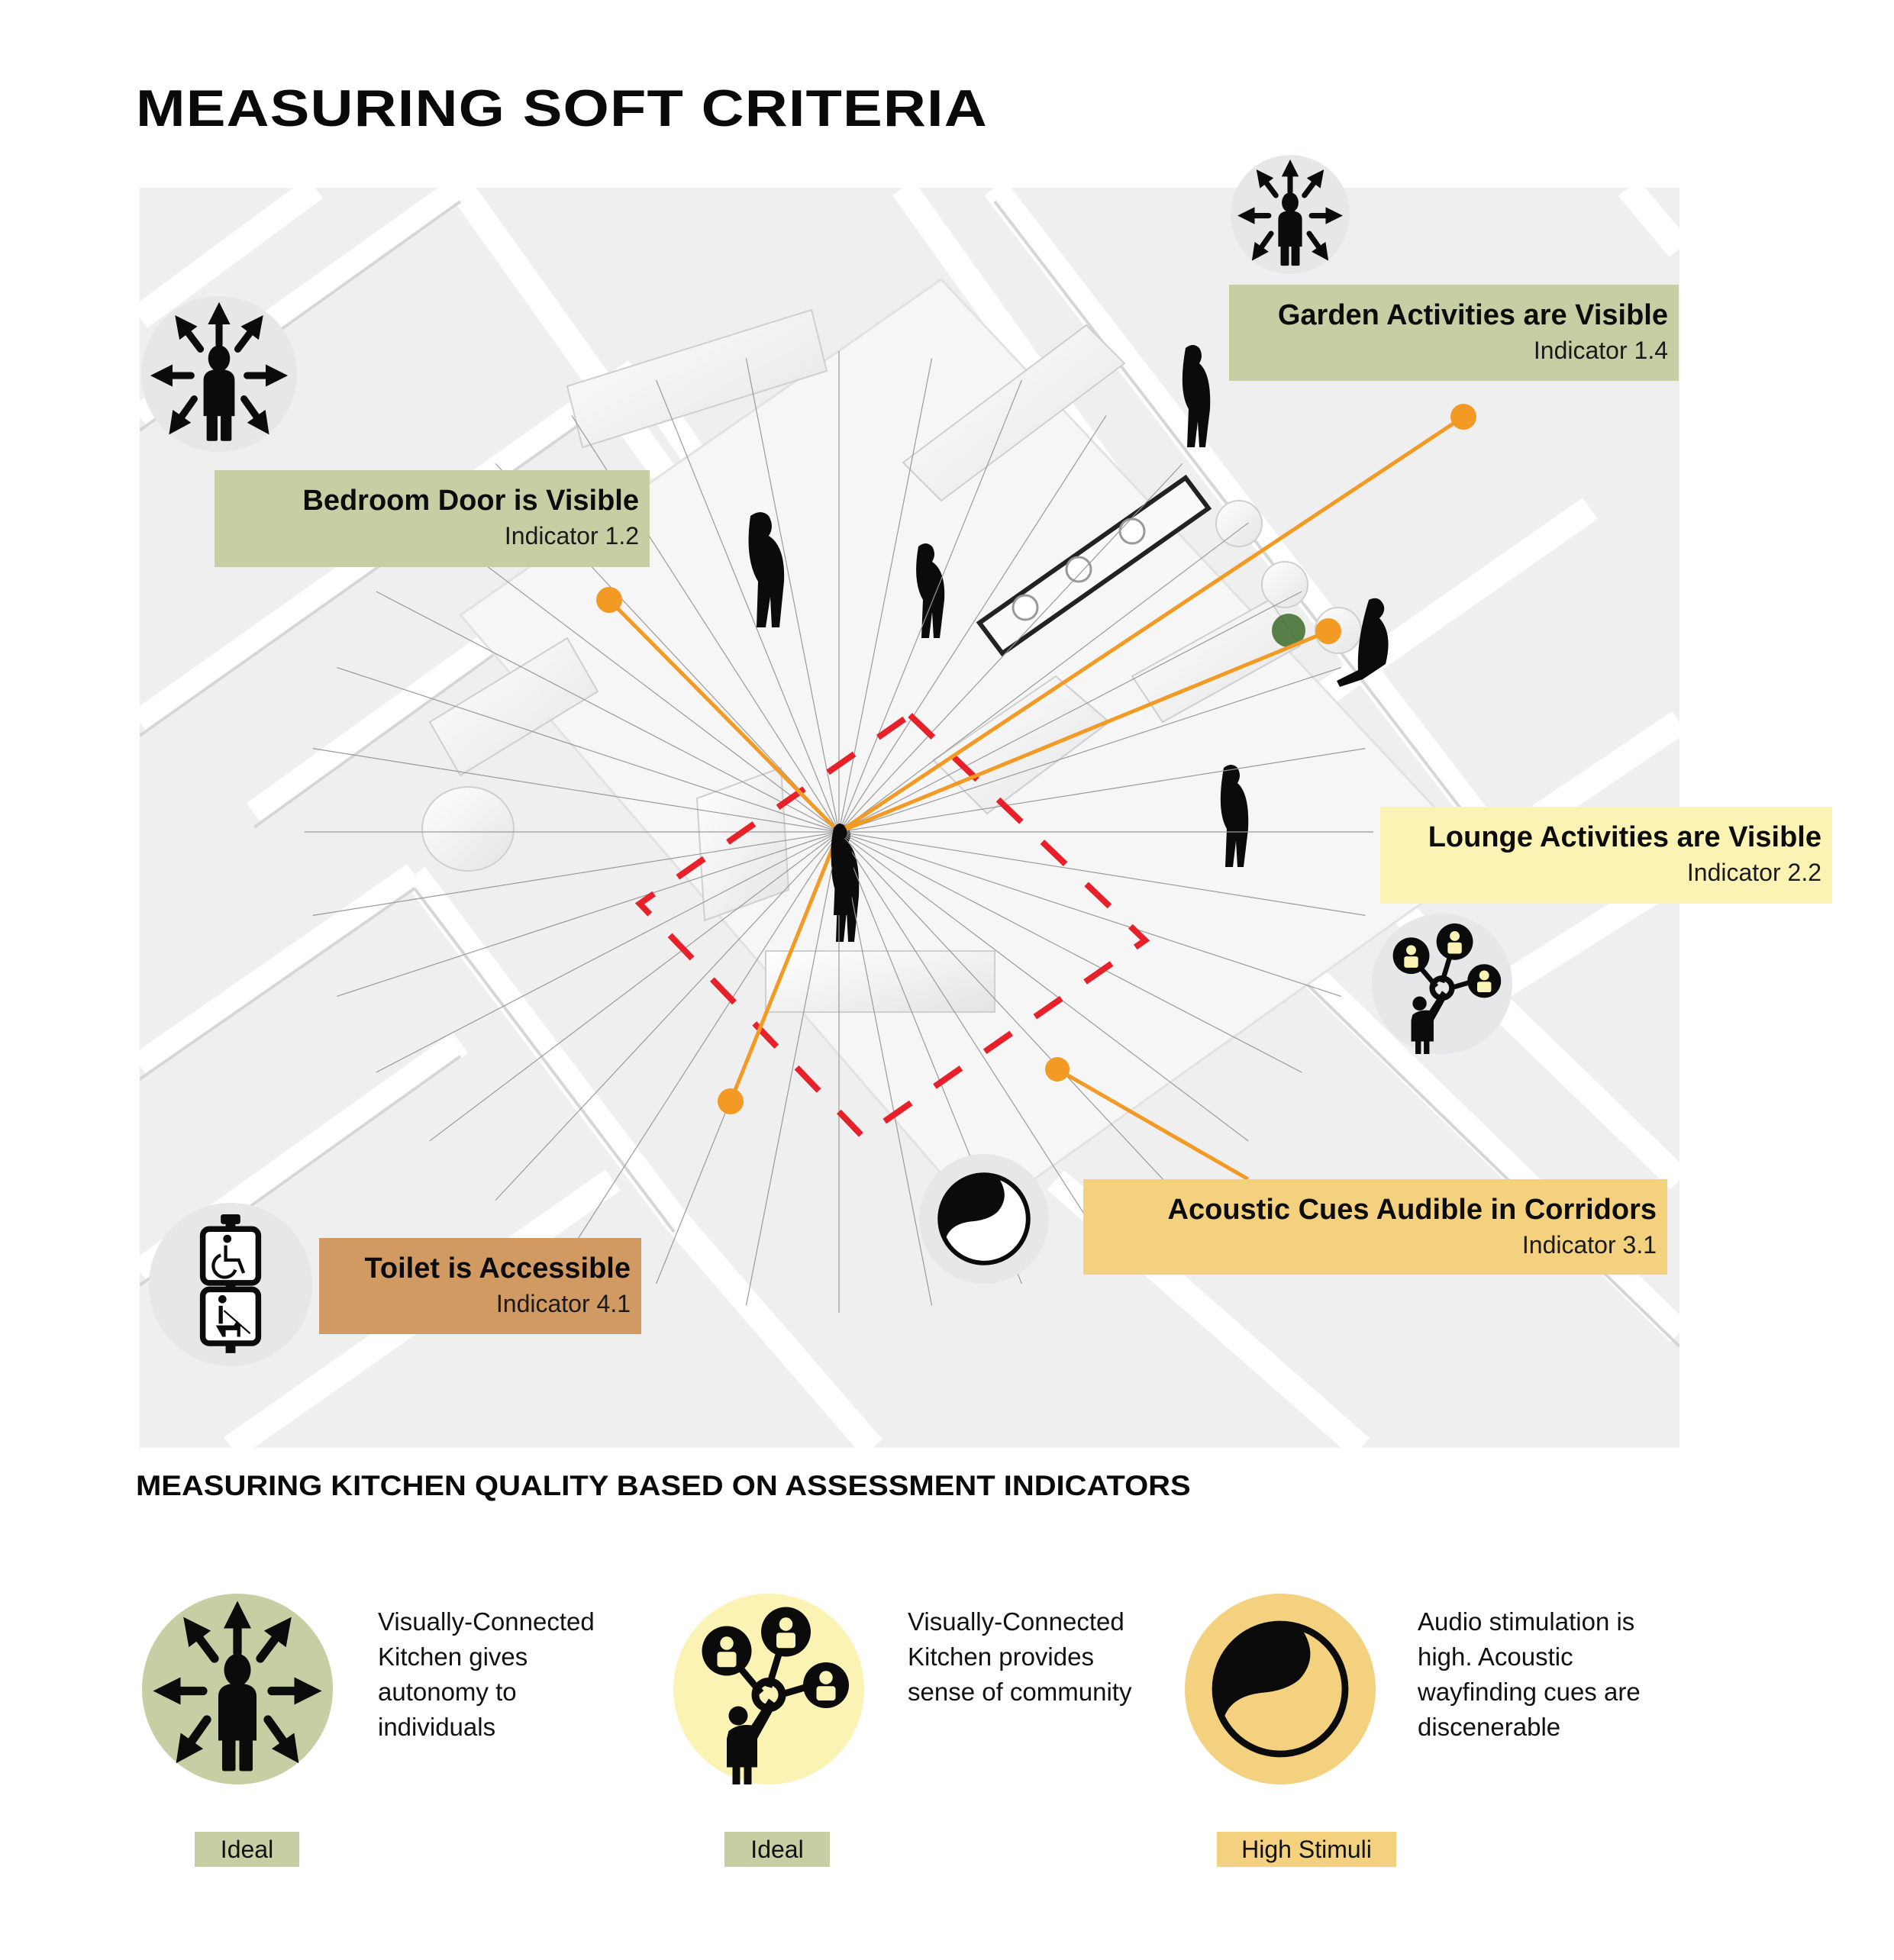 The height and width of the screenshot is (1960, 1894). Describe the element at coordinates (1412, 1210) in the screenshot. I see `indicator-title: Acoustic Cues Audible in Corridors` at that location.